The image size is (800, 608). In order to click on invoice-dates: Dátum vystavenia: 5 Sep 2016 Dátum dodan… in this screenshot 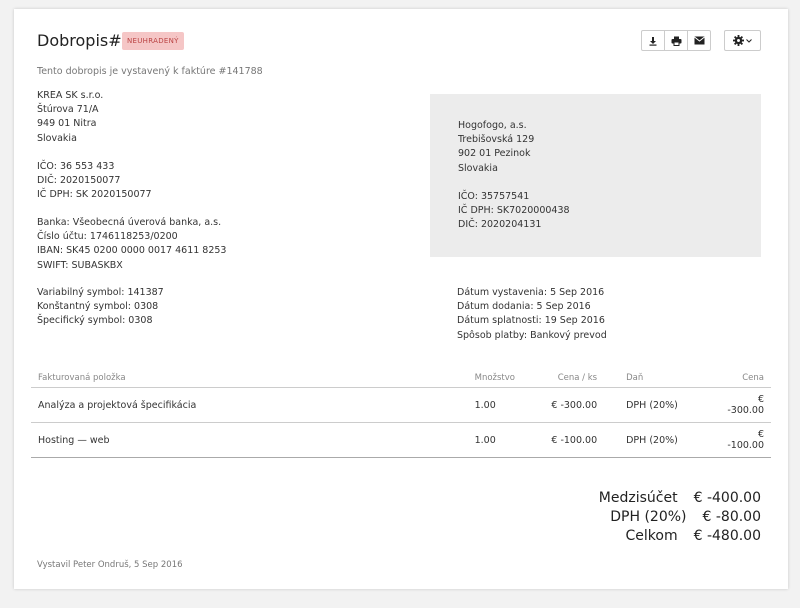, I will do `click(532, 314)`.